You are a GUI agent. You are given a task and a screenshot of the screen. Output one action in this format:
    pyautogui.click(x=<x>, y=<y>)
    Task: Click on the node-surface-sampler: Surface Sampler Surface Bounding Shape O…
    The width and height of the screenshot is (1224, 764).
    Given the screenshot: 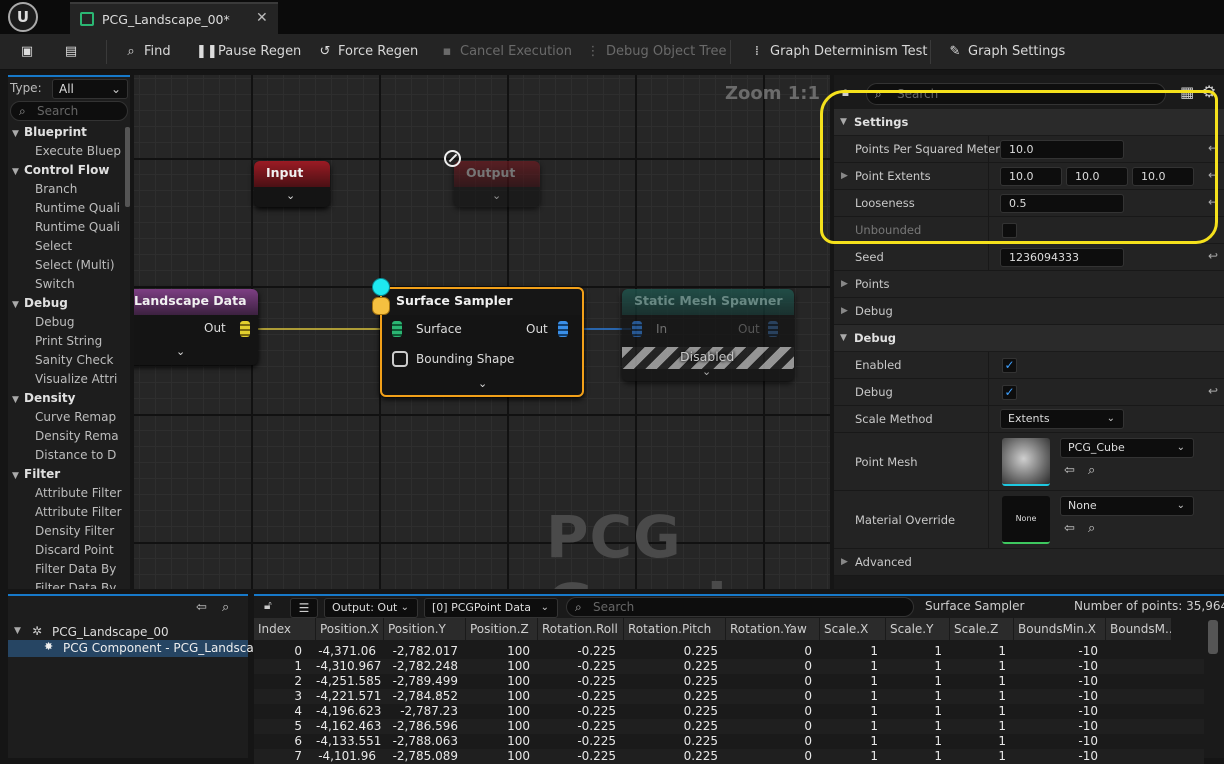 What is the action you would take?
    pyautogui.click(x=482, y=342)
    